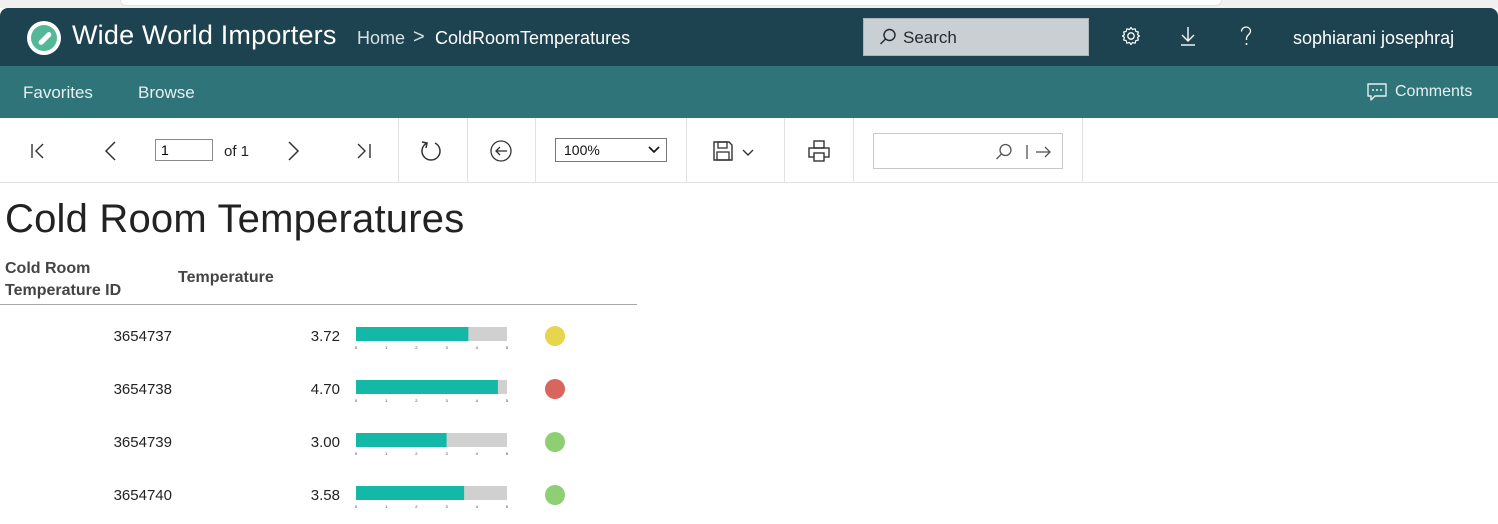 The image size is (1498, 524). What do you see at coordinates (671, 3) in the screenshot?
I see `browser-address-edge` at bounding box center [671, 3].